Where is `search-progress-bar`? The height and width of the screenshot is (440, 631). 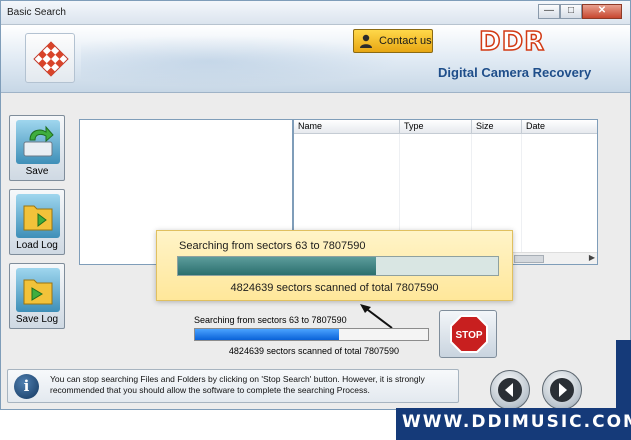 search-progress-bar is located at coordinates (311, 334).